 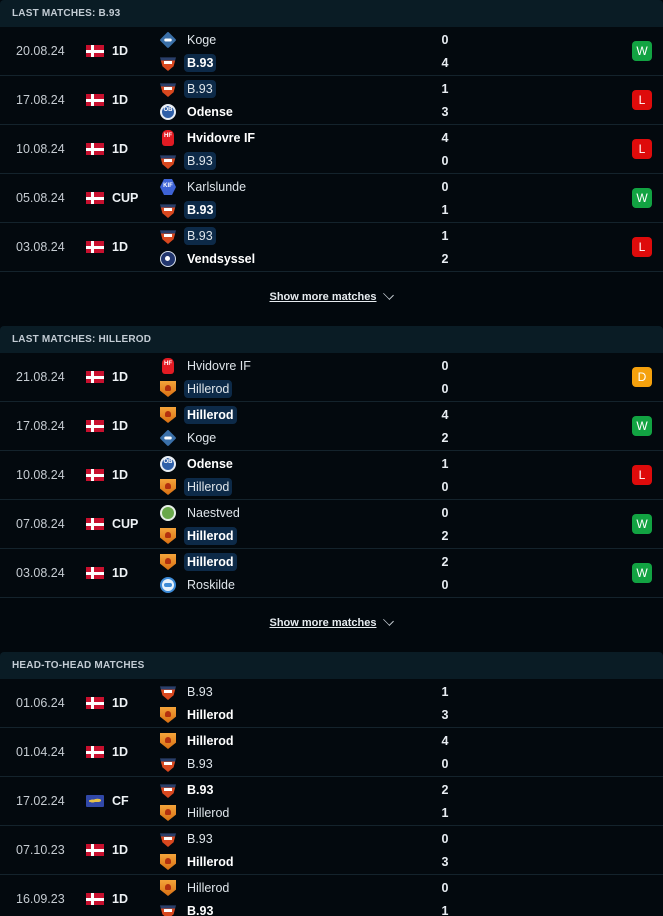 I want to click on section-title: LAST MATCHES: B.93, so click(x=331, y=13).